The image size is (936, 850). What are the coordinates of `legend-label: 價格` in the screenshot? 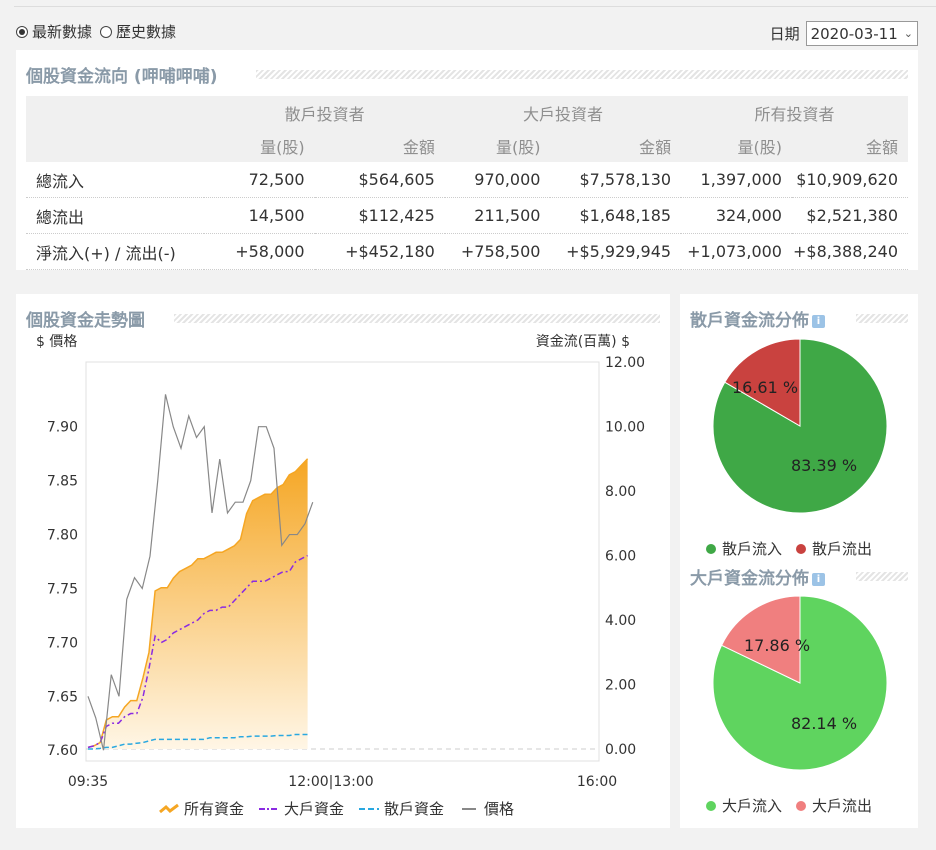 It's located at (499, 809).